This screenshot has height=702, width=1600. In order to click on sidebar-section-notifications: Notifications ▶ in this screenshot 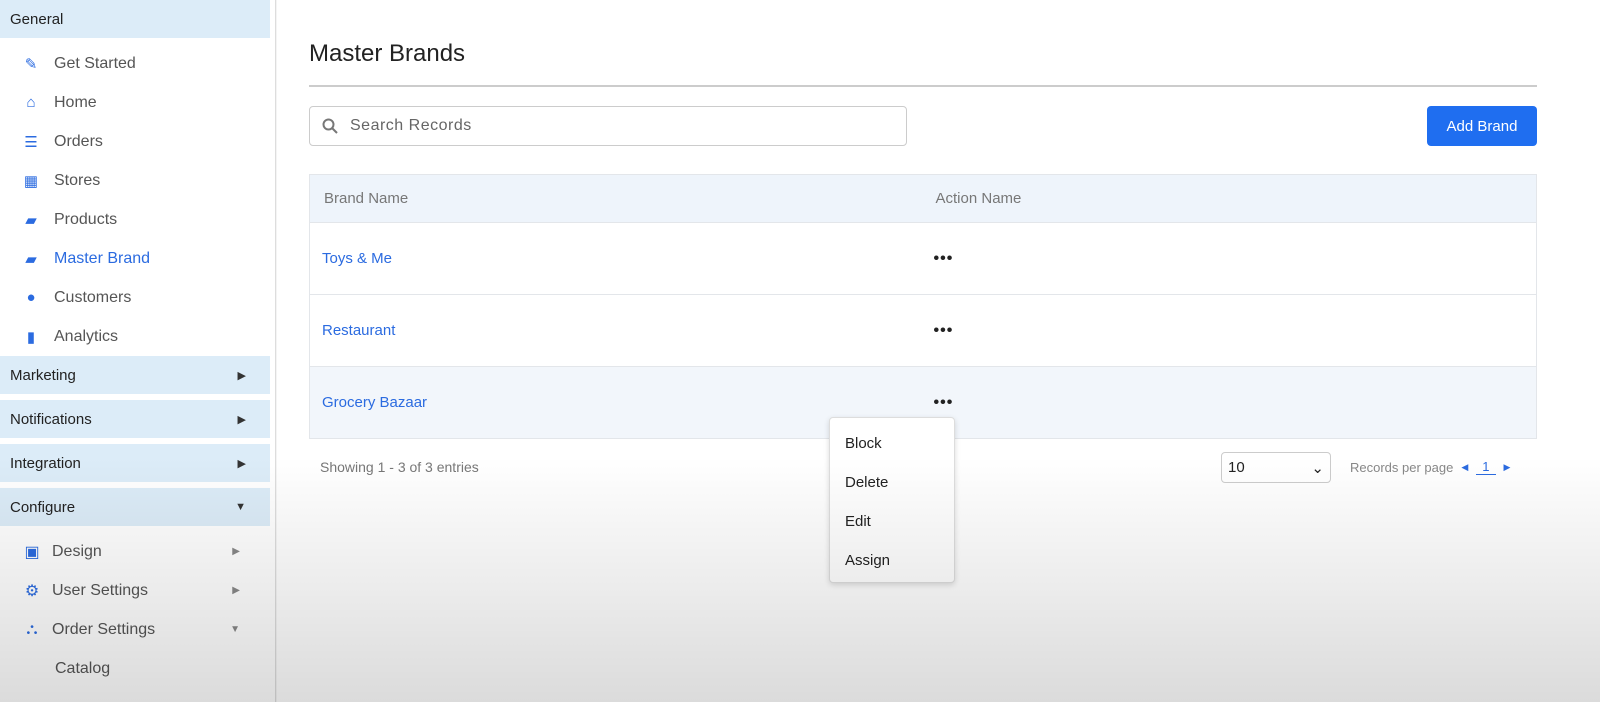, I will do `click(135, 419)`.